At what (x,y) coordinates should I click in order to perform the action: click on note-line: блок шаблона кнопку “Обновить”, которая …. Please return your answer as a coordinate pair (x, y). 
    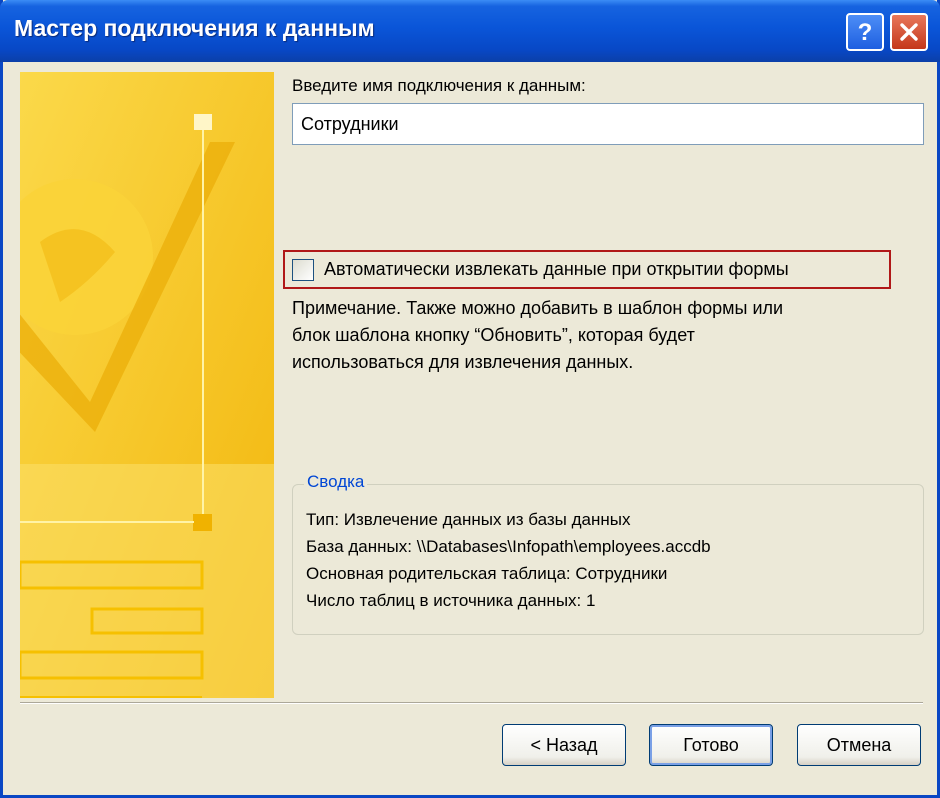
    Looking at the image, I should click on (493, 335).